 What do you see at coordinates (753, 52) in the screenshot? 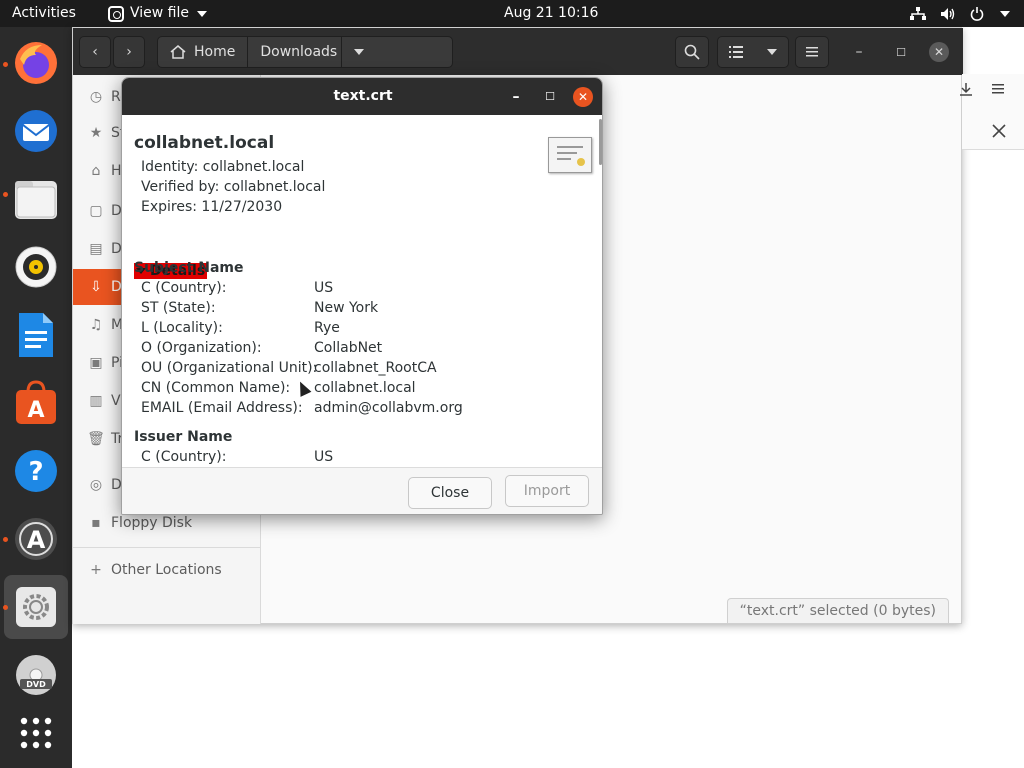
I see `view-toggle-button` at bounding box center [753, 52].